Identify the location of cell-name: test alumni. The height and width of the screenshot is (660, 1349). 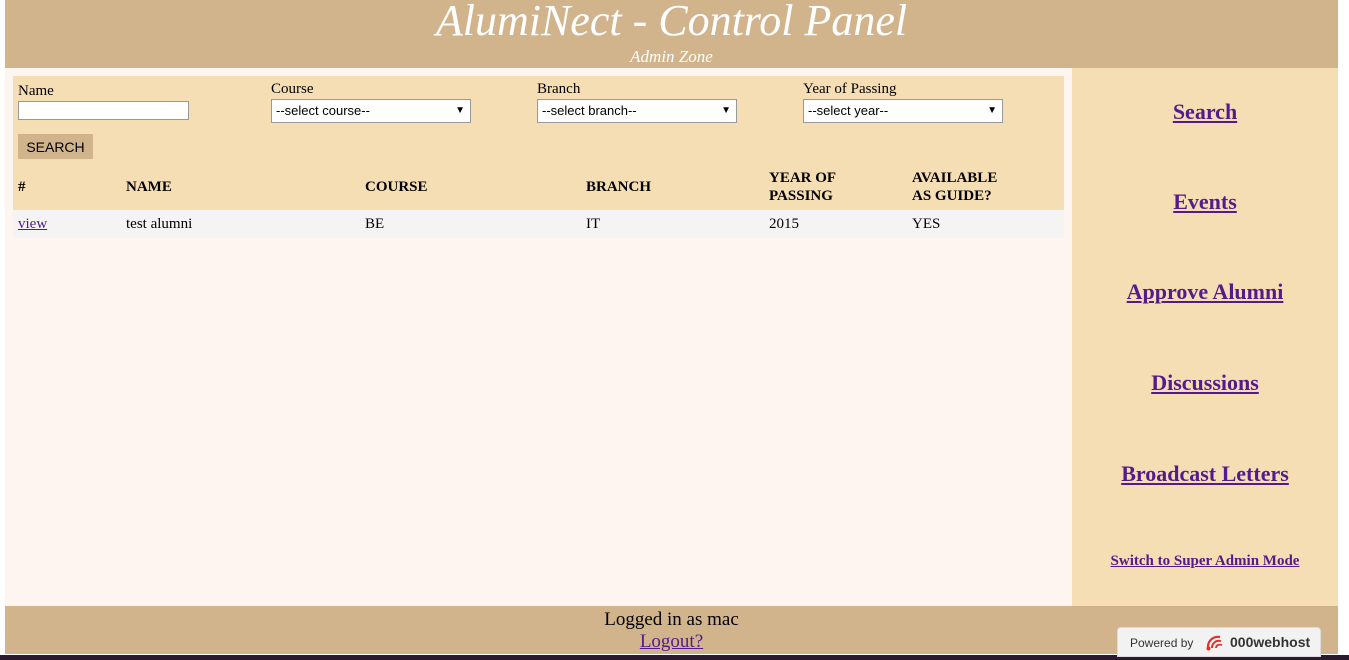
(159, 224).